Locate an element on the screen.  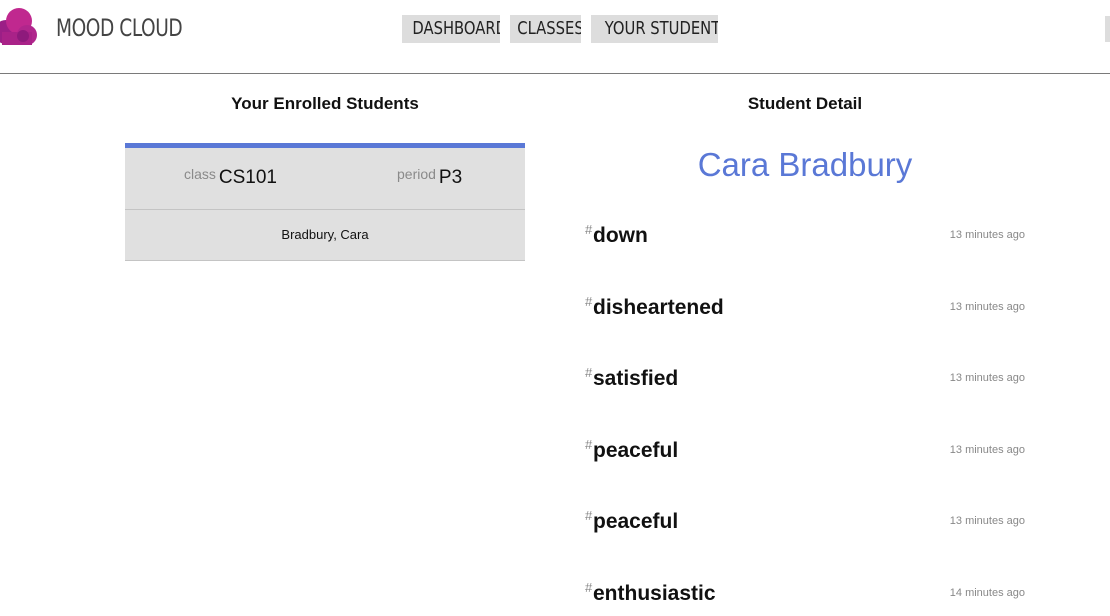
nav-classes-label: CLASSES is located at coordinates (549, 28).